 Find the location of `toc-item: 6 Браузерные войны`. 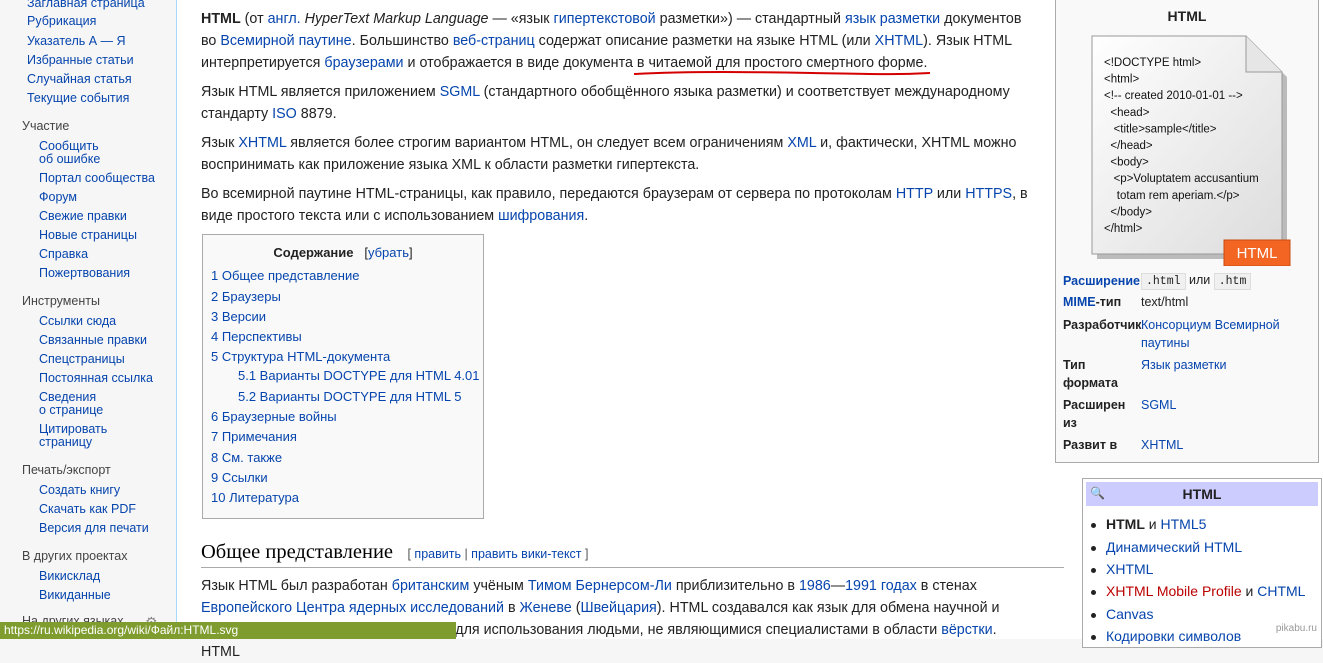

toc-item: 6 Браузерные войны is located at coordinates (274, 416).